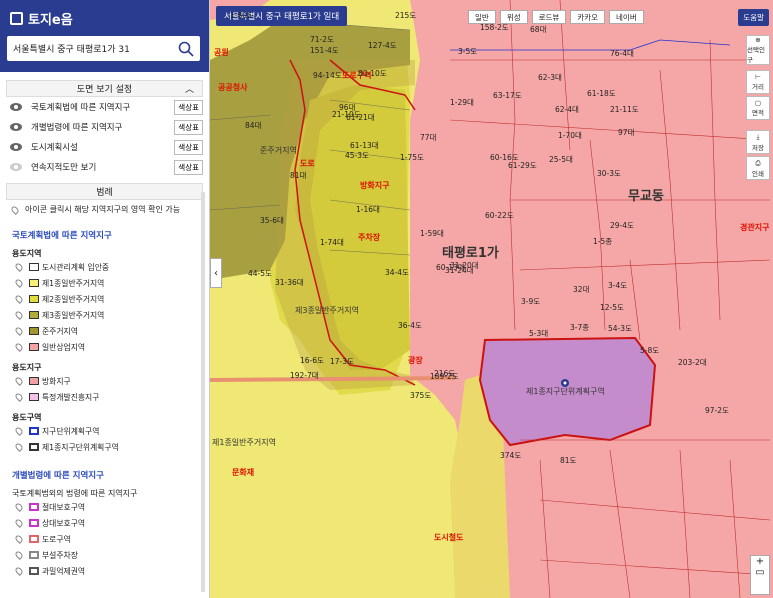 The image size is (773, 598). Describe the element at coordinates (104, 447) in the screenshot. I see `legend-item: 제1종지구단위계획구역` at that location.